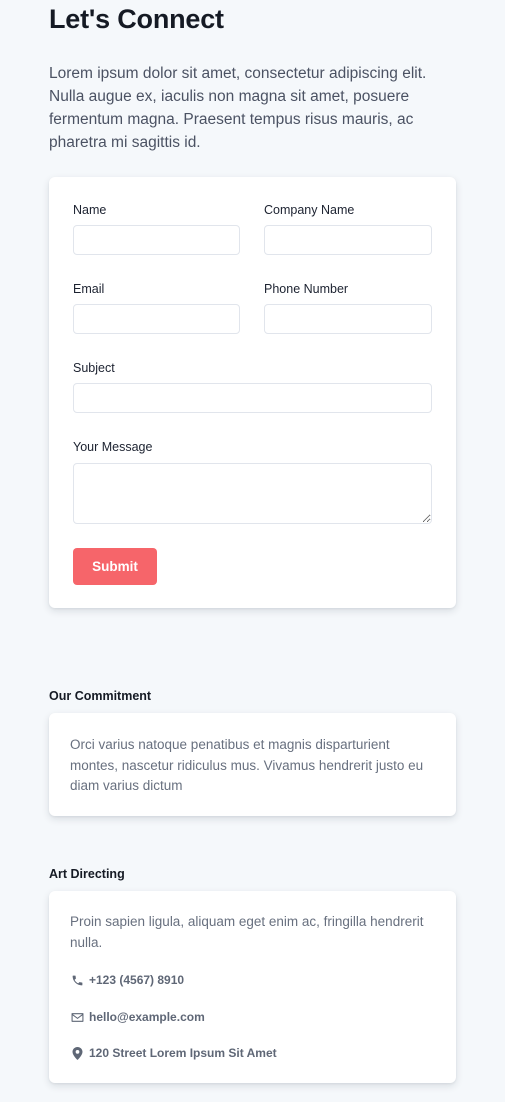 Image resolution: width=505 pixels, height=1102 pixels. What do you see at coordinates (306, 289) in the screenshot?
I see `phone-number-label: Phone Number` at bounding box center [306, 289].